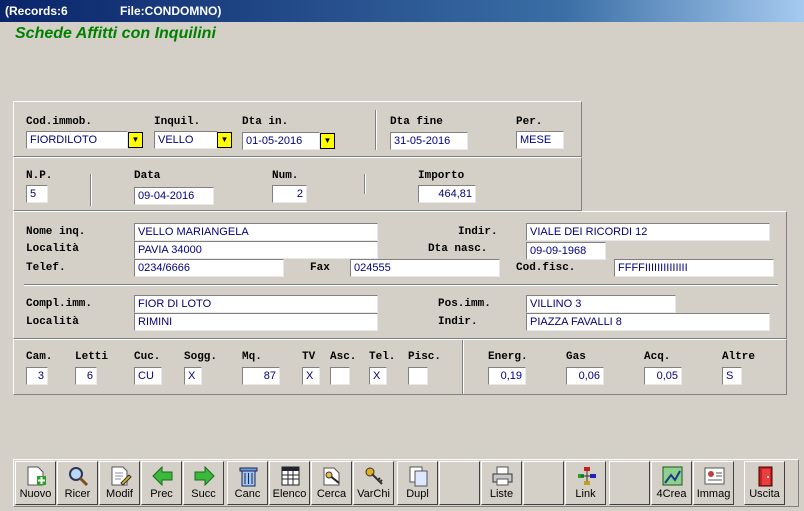 This screenshot has height=511, width=804. What do you see at coordinates (309, 357) in the screenshot?
I see `tv-label: TV` at bounding box center [309, 357].